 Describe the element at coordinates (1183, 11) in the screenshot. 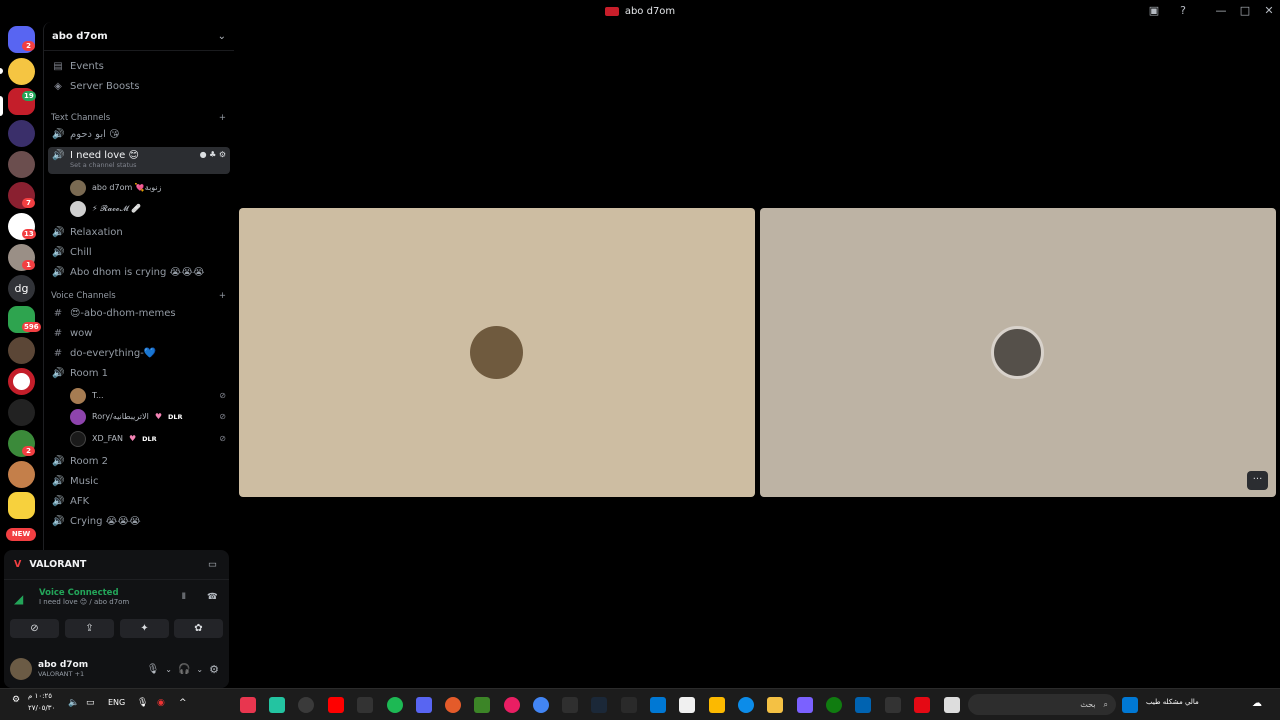

I see `help-icon: ?` at that location.